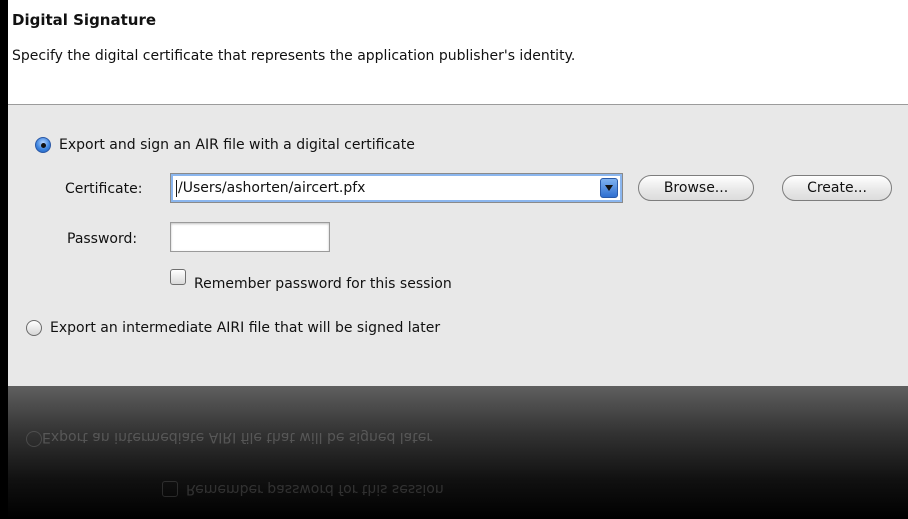 The height and width of the screenshot is (519, 908). What do you see at coordinates (170, 489) in the screenshot?
I see `reflection-checkbox-icon` at bounding box center [170, 489].